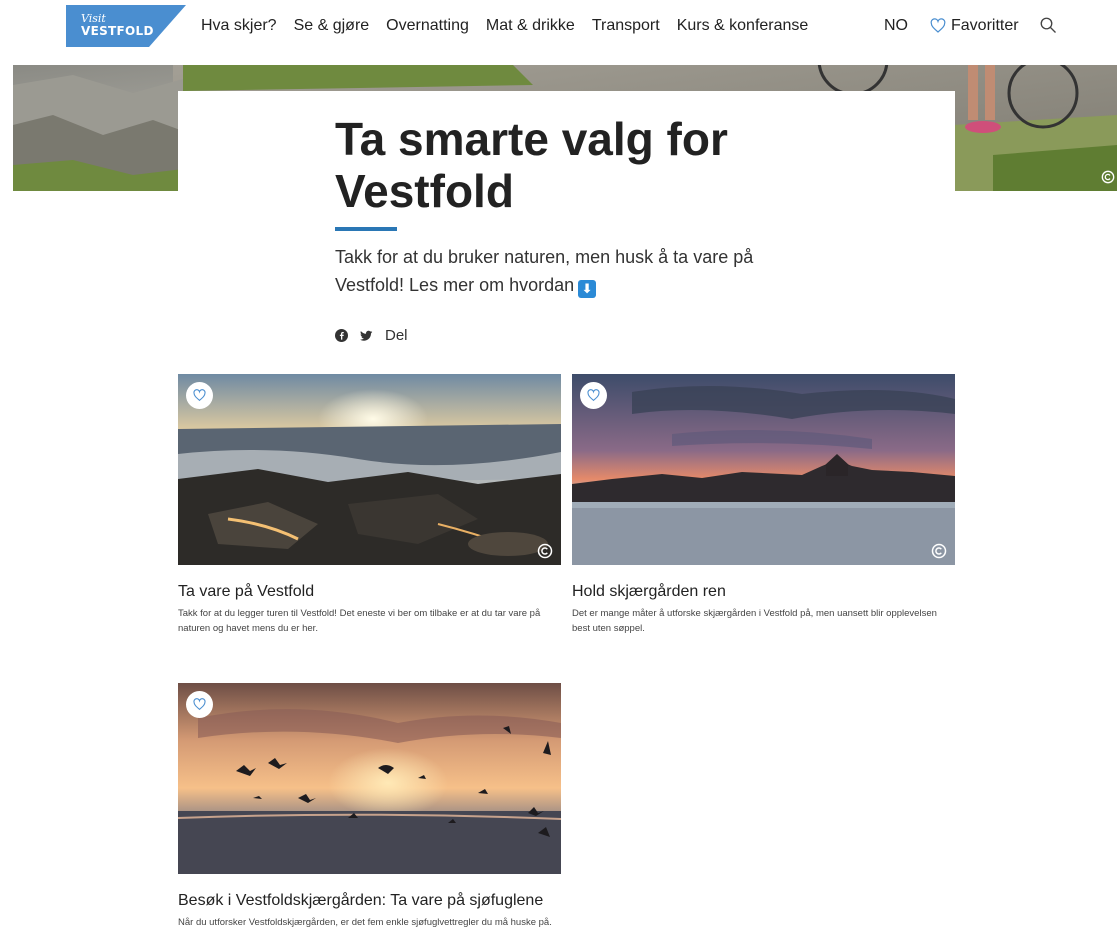  I want to click on logo-visit-text: Visit, so click(93, 18).